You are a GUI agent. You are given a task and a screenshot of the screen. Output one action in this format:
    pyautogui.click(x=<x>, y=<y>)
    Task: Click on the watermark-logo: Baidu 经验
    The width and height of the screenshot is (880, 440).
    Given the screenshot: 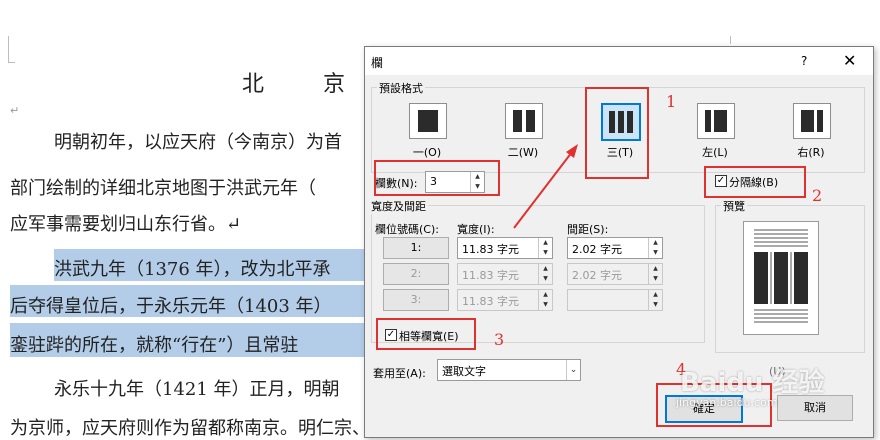 What is the action you would take?
    pyautogui.click(x=752, y=383)
    